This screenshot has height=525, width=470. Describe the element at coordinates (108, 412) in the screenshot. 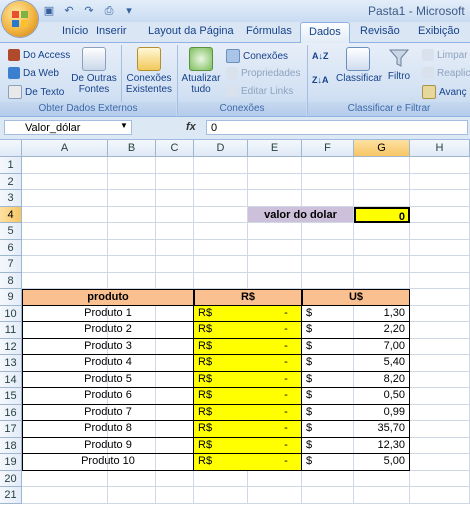

I see `product-name-cell: Produto 7` at that location.